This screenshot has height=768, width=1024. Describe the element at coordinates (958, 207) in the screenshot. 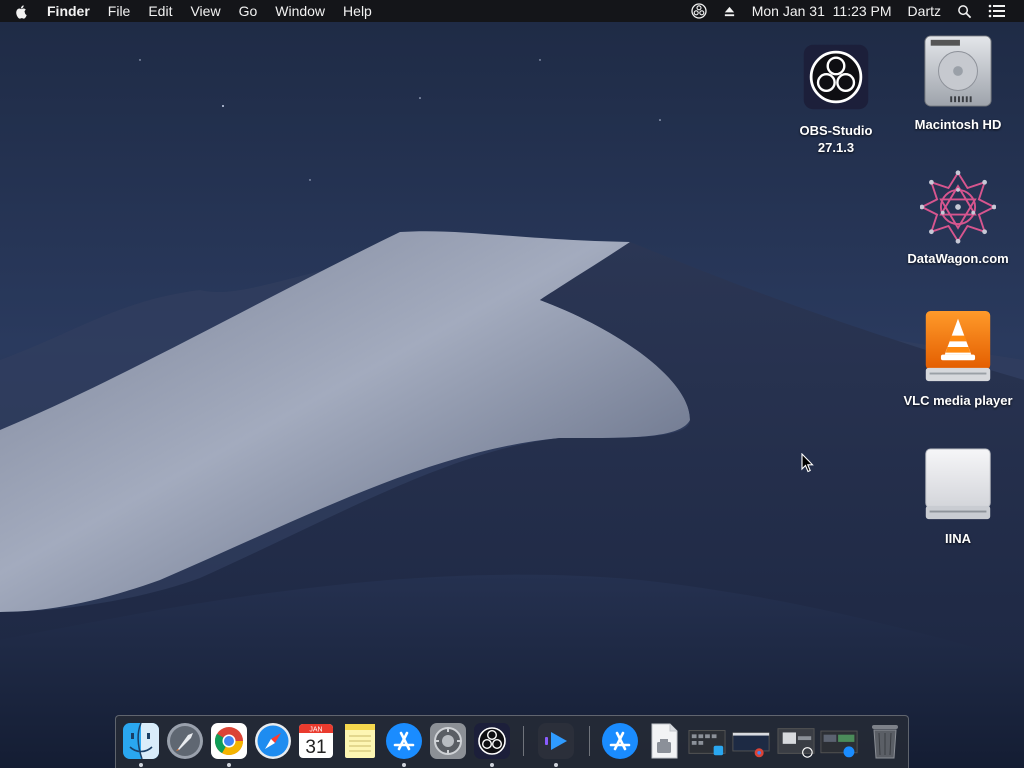

I see `datawagon-icon` at that location.